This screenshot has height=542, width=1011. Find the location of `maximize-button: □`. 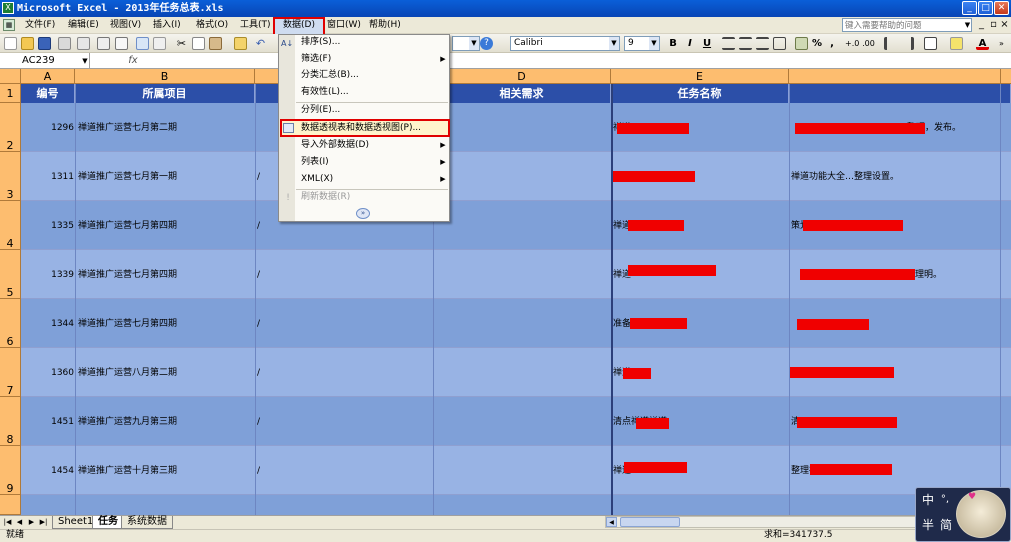

maximize-button: □ is located at coordinates (985, 8).